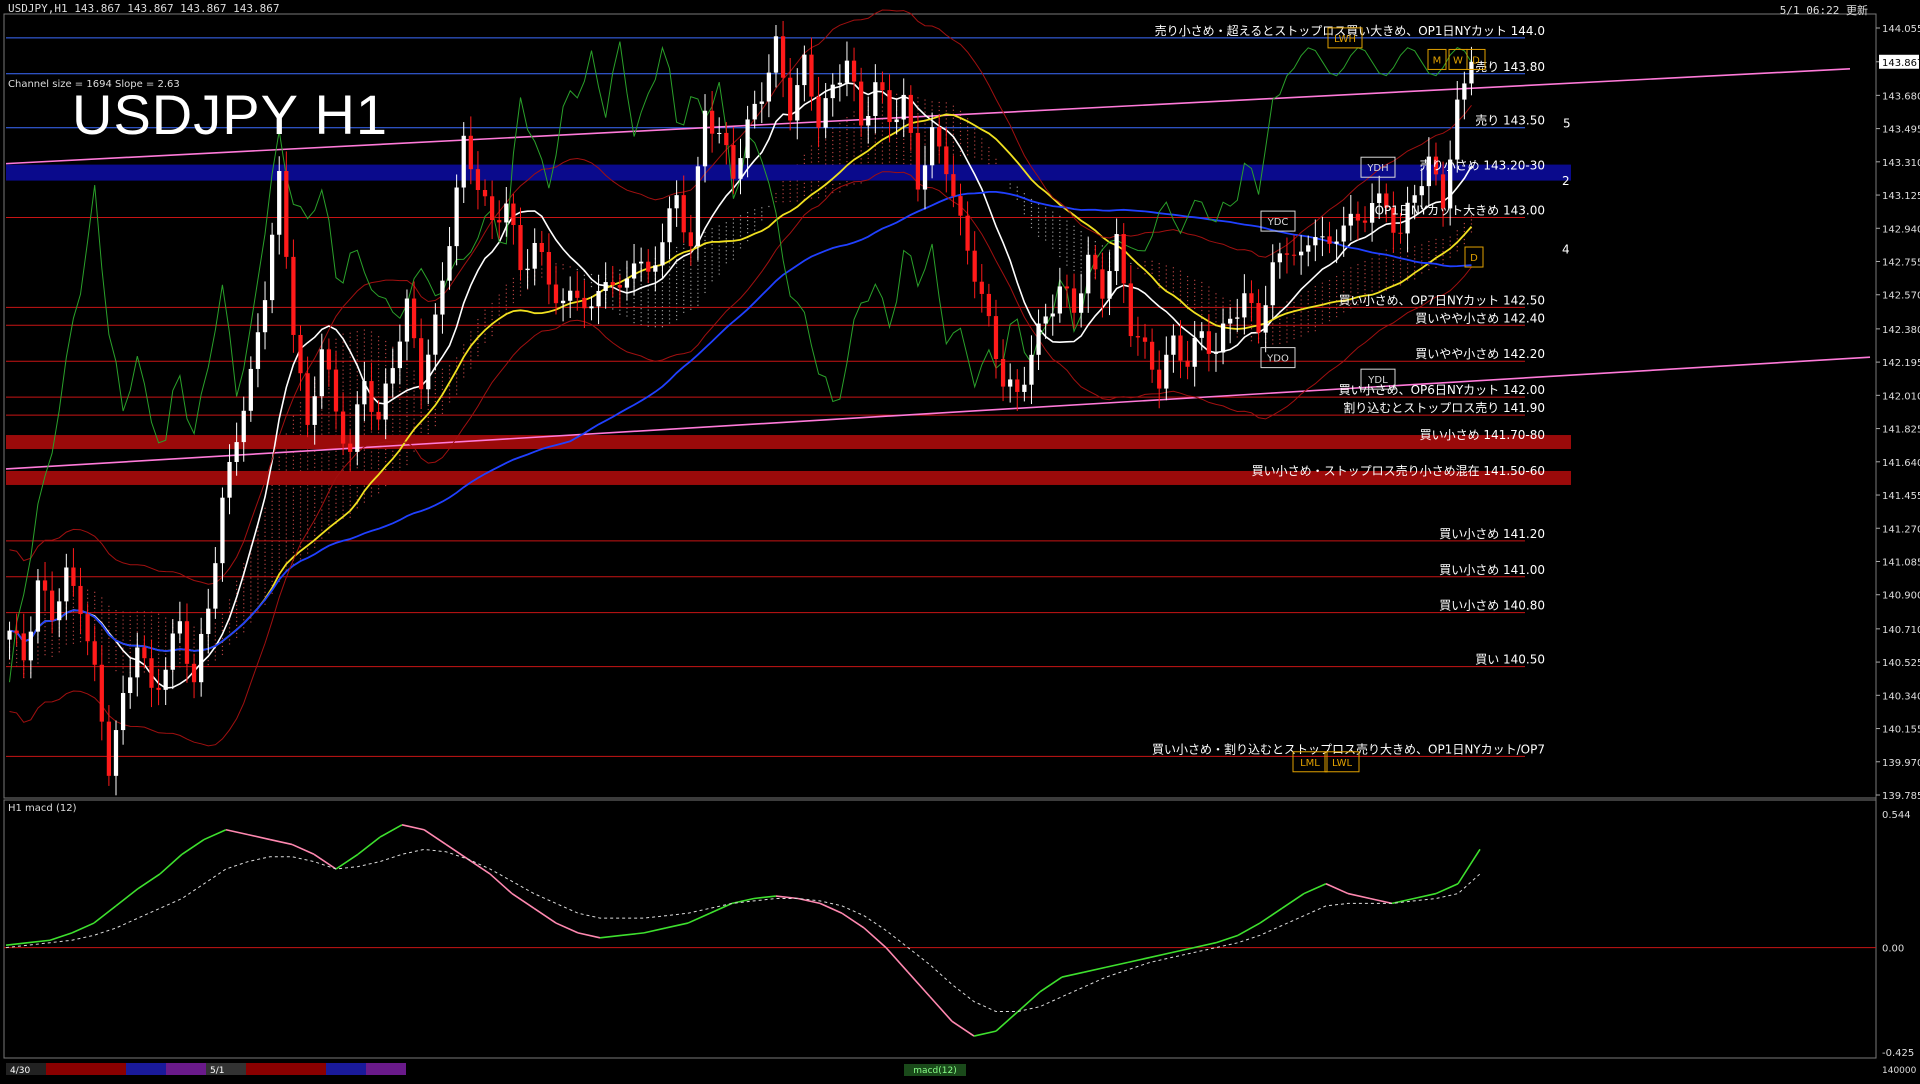 The width and height of the screenshot is (1920, 1084). I want to click on box-label: LWH, so click(1345, 39).